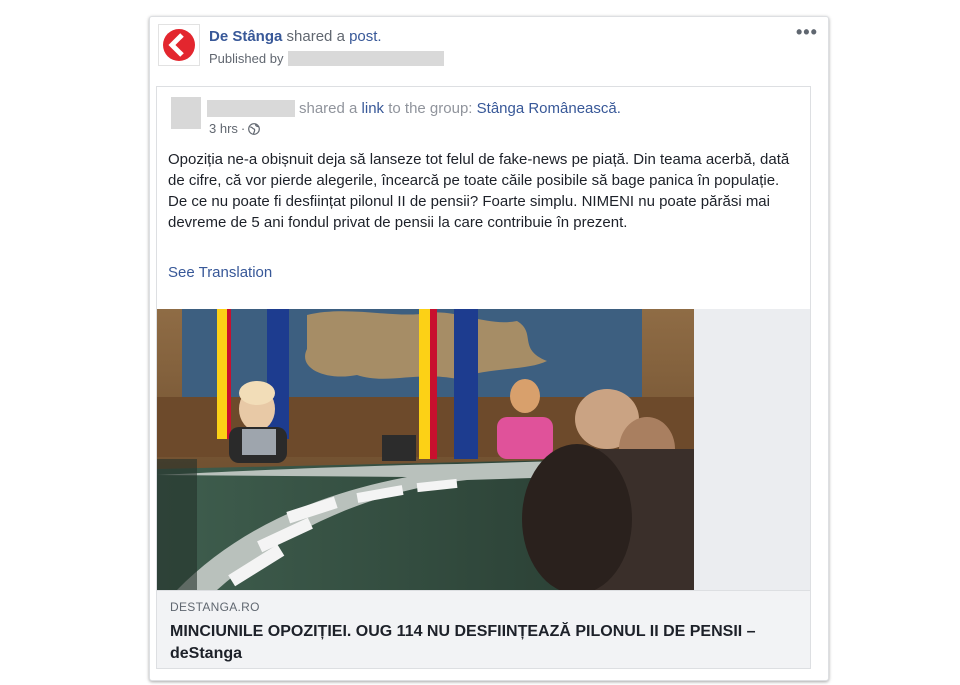 The width and height of the screenshot is (960, 685). What do you see at coordinates (223, 128) in the screenshot?
I see `timestamp: 3 hrs` at bounding box center [223, 128].